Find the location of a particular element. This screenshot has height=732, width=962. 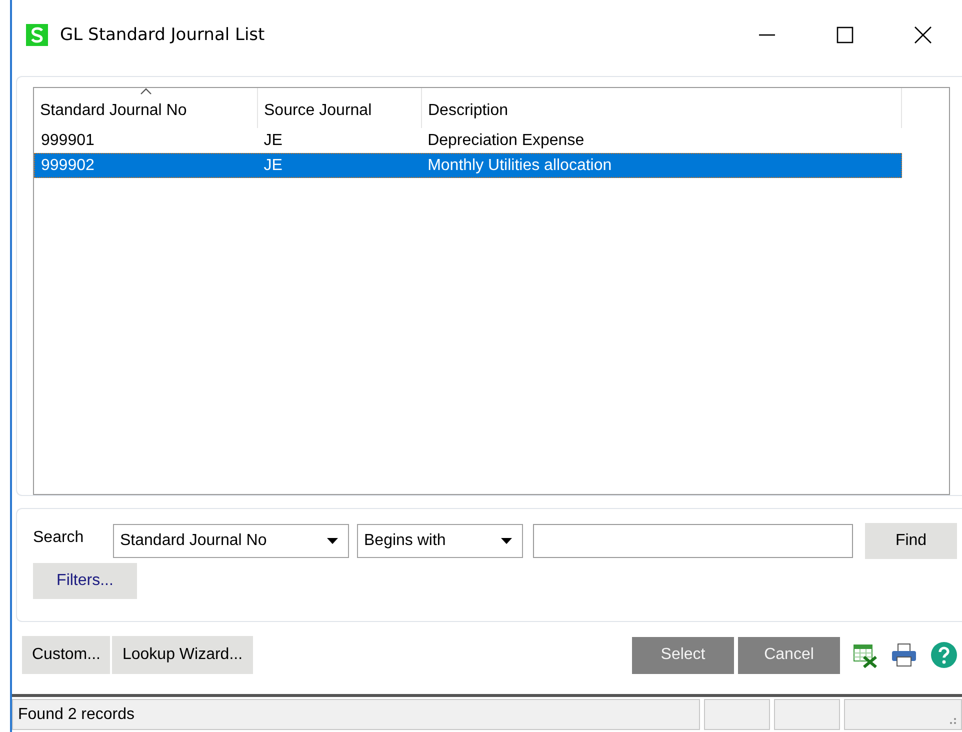

column-header: Description is located at coordinates (662, 108).